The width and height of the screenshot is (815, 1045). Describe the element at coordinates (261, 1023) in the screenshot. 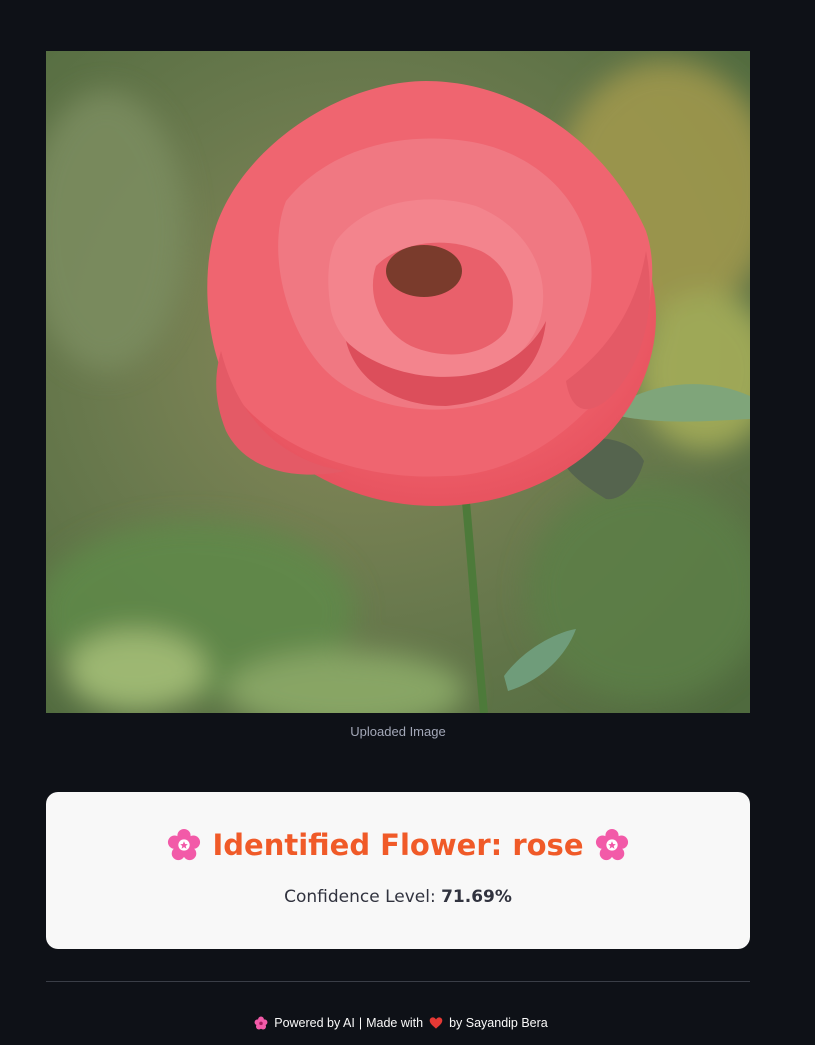

I see `hibiscus-icon` at that location.